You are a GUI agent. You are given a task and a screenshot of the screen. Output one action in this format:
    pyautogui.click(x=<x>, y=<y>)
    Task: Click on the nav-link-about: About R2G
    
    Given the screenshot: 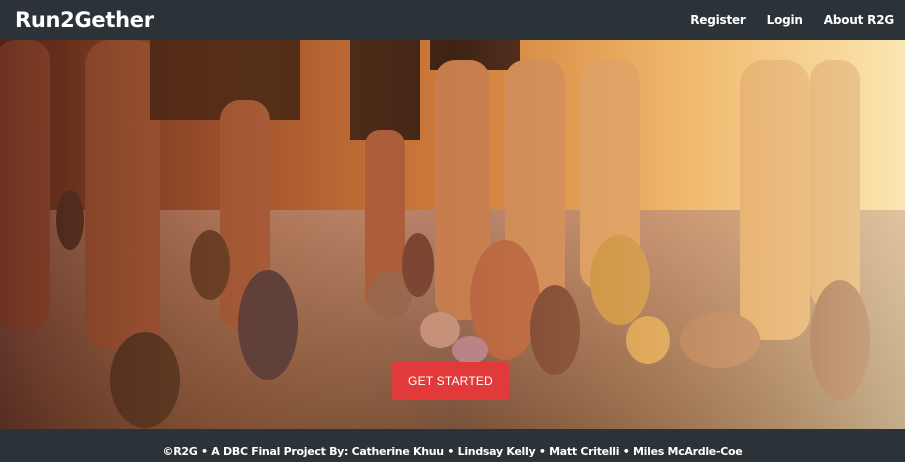 What is the action you would take?
    pyautogui.click(x=859, y=20)
    